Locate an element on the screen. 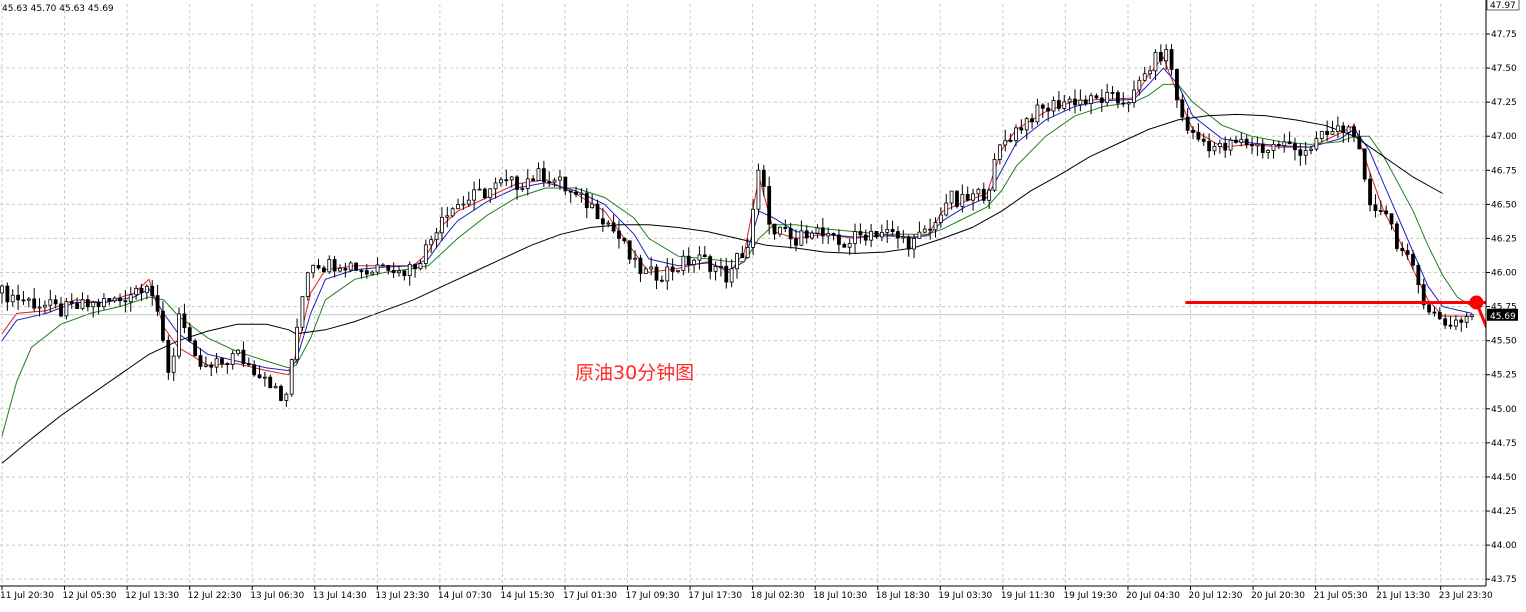  x-tick-label: 19 Jul 19:30 is located at coordinates (1090, 596).